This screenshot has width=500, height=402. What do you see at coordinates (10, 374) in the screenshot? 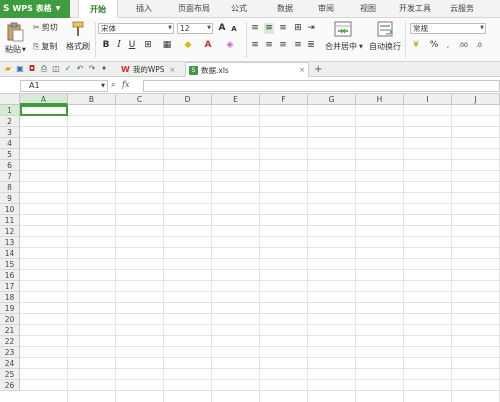
I see `row-header: 25` at bounding box center [10, 374].